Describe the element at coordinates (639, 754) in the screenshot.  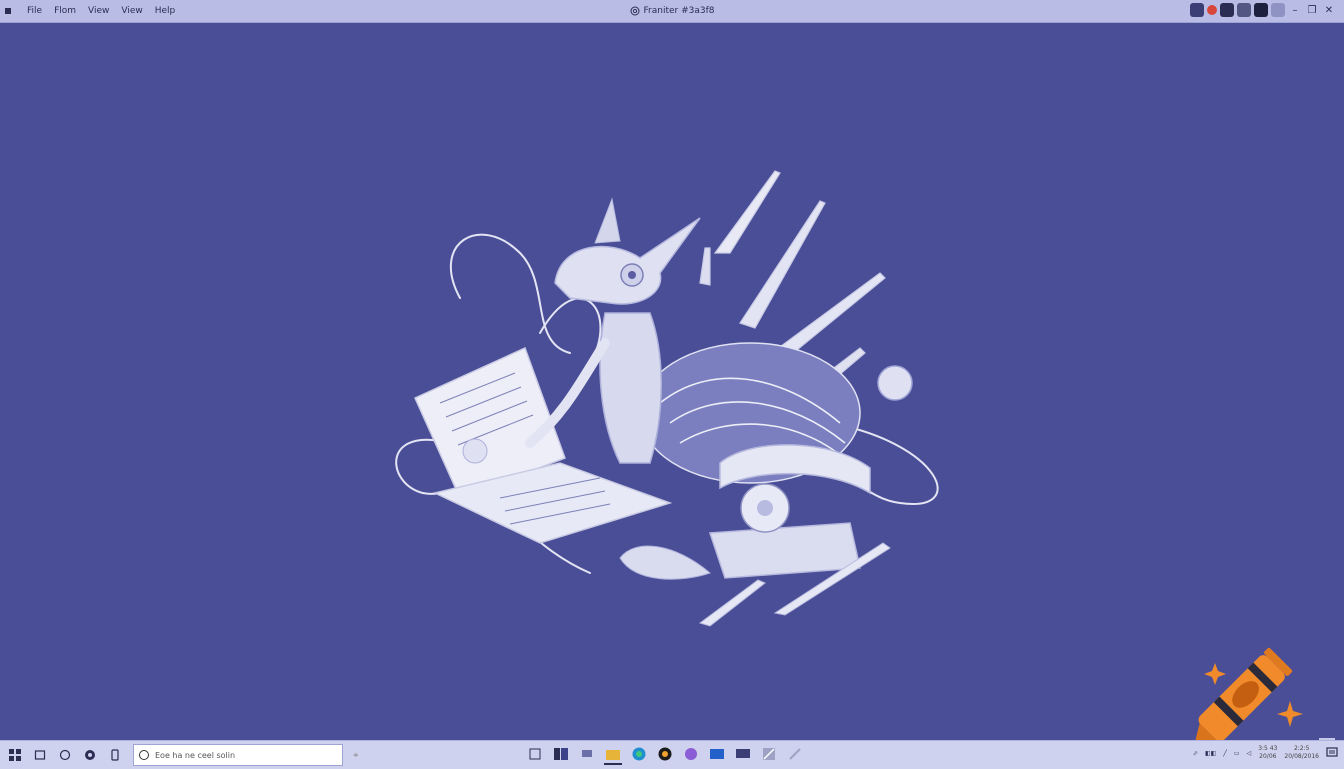
I see `edge-browser-icon` at that location.